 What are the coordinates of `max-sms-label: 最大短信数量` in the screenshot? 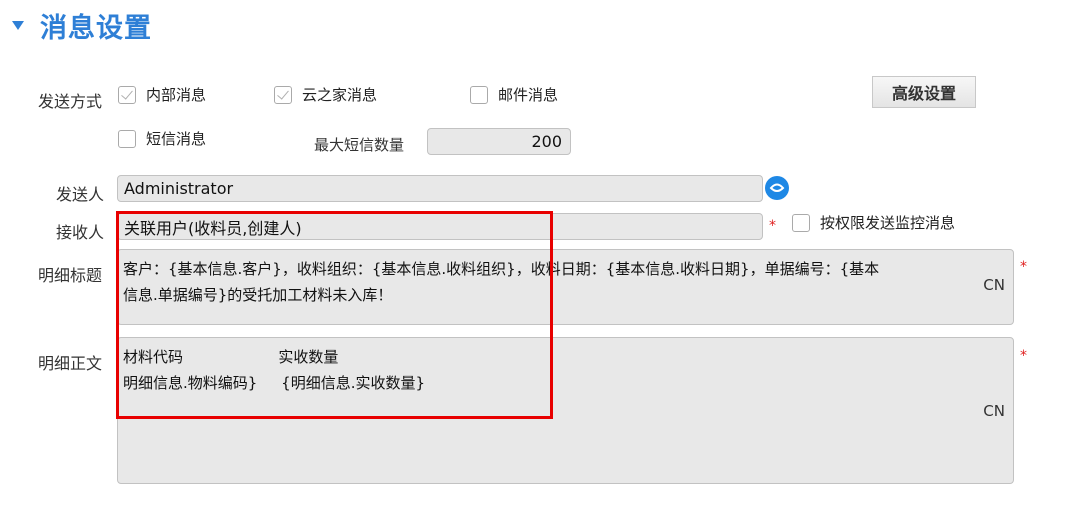 It's located at (359, 145).